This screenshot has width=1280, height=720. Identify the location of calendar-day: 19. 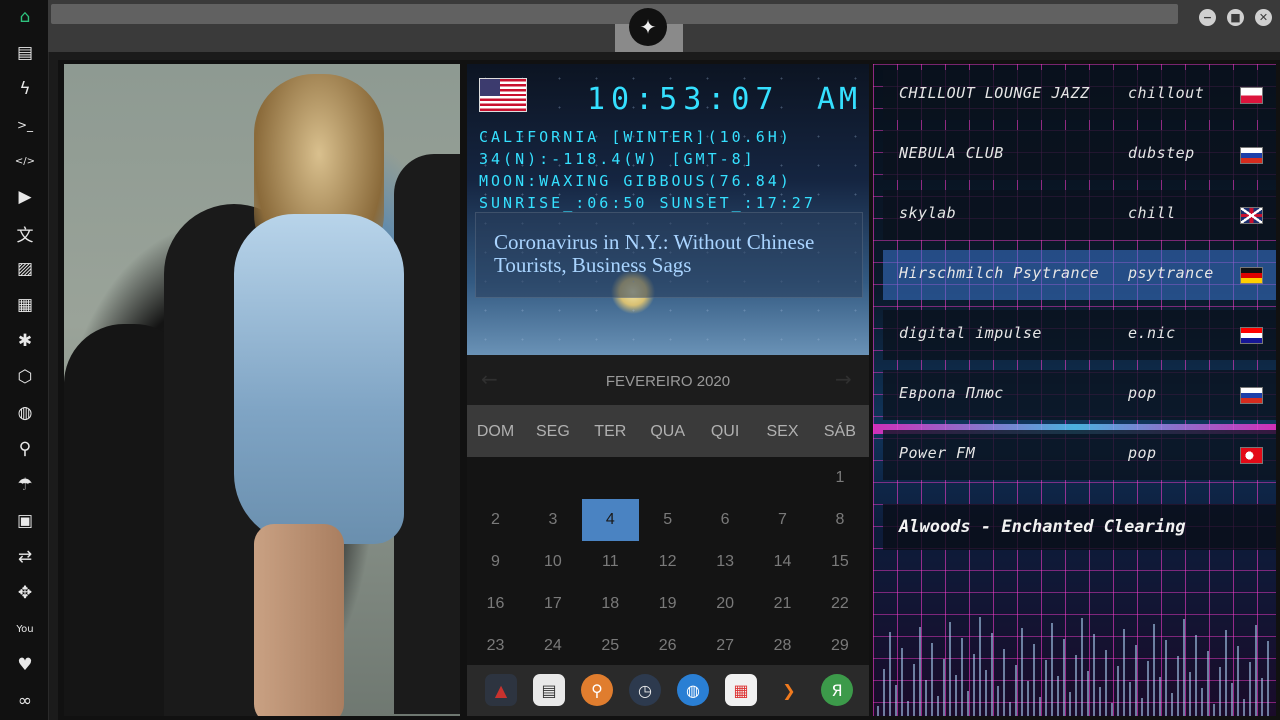
(667, 604).